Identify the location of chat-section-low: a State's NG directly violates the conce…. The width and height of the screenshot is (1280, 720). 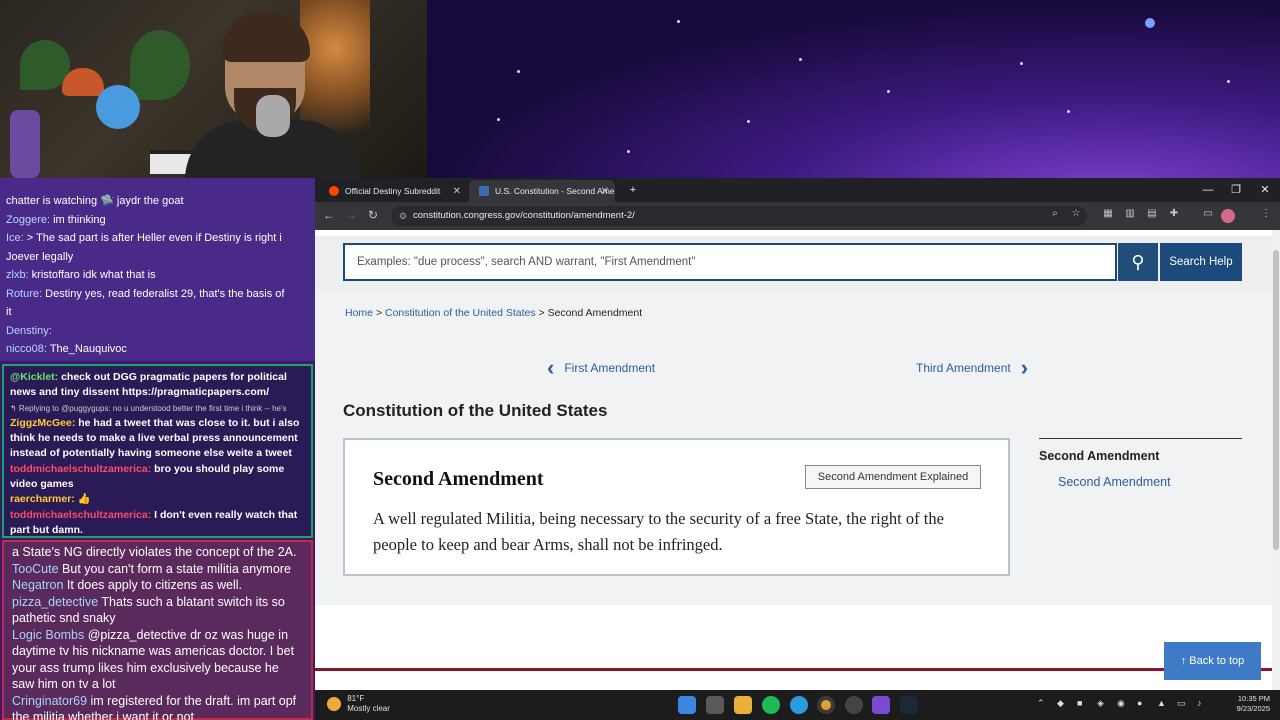
(157, 630).